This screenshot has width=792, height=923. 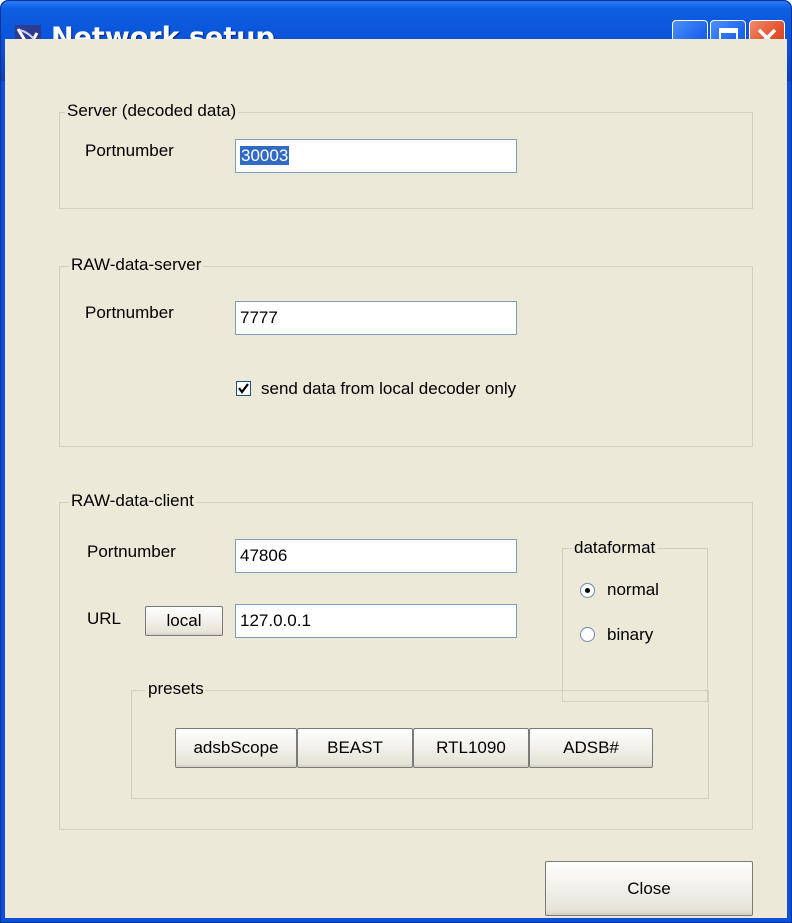 I want to click on dataformat-group-legend: dataformat, so click(x=615, y=548).